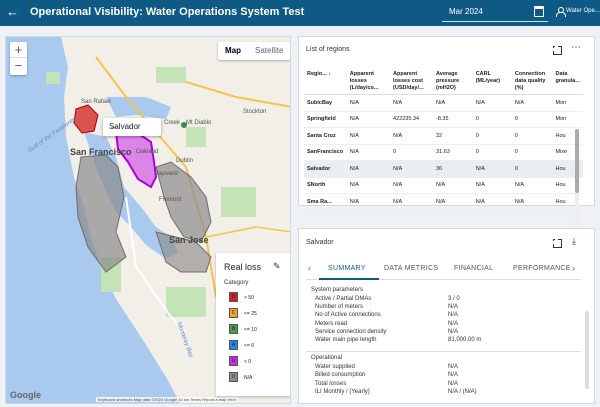 This screenshot has height=407, width=600. What do you see at coordinates (233, 345) in the screenshot?
I see `legend-swatch: A` at bounding box center [233, 345].